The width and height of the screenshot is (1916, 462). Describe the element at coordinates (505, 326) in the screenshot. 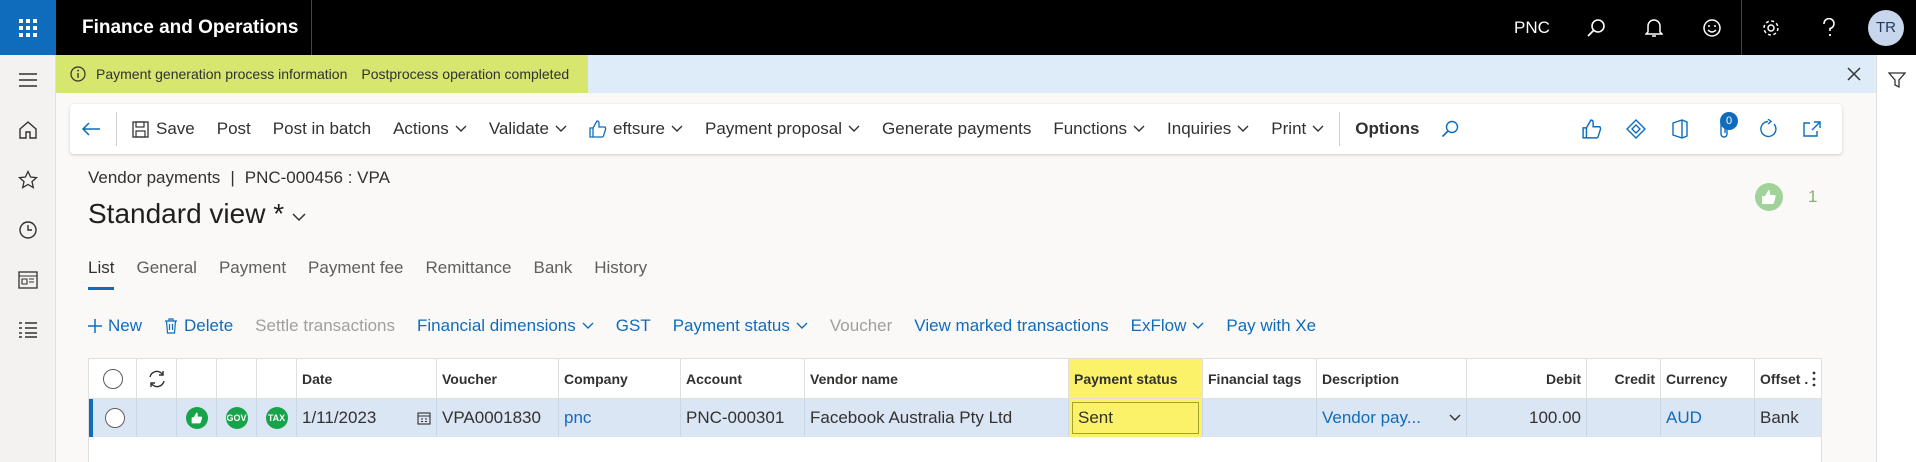

I see `financial-dimensions-menu: Financial dimensions` at that location.